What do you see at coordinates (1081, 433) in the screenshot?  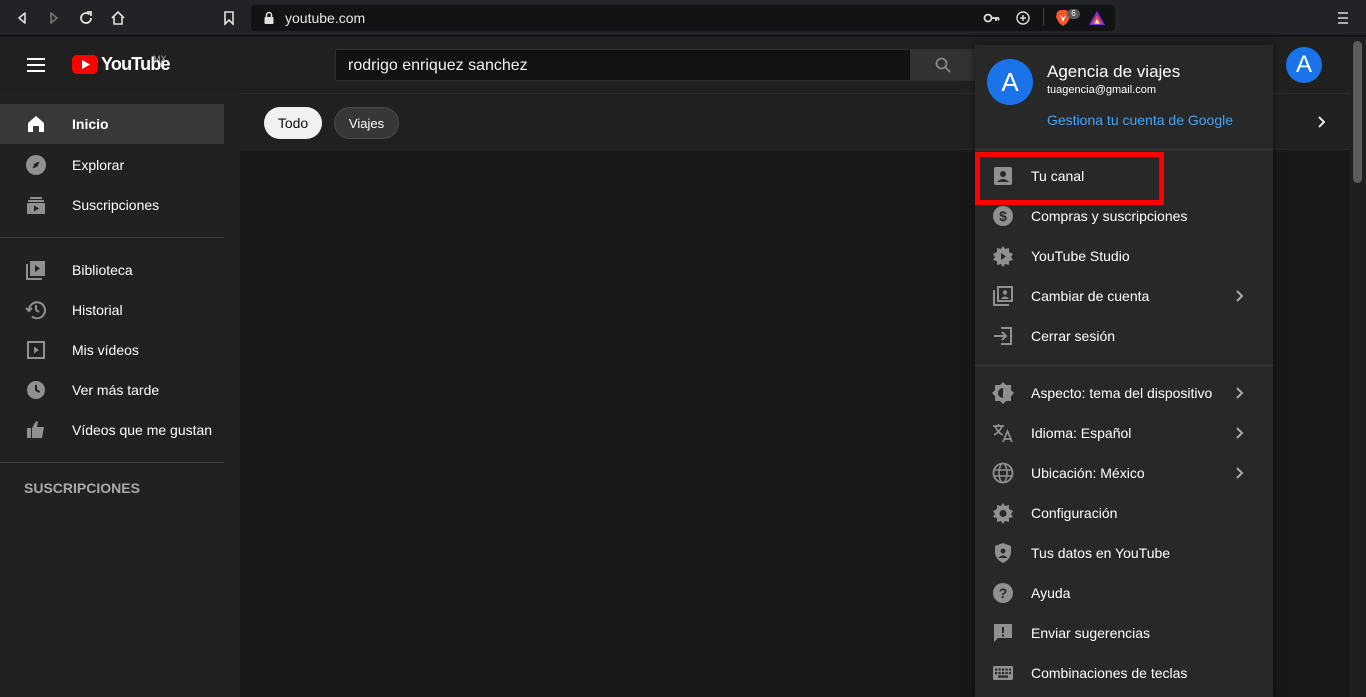 I see `menu-item-label: Idioma: Español` at bounding box center [1081, 433].